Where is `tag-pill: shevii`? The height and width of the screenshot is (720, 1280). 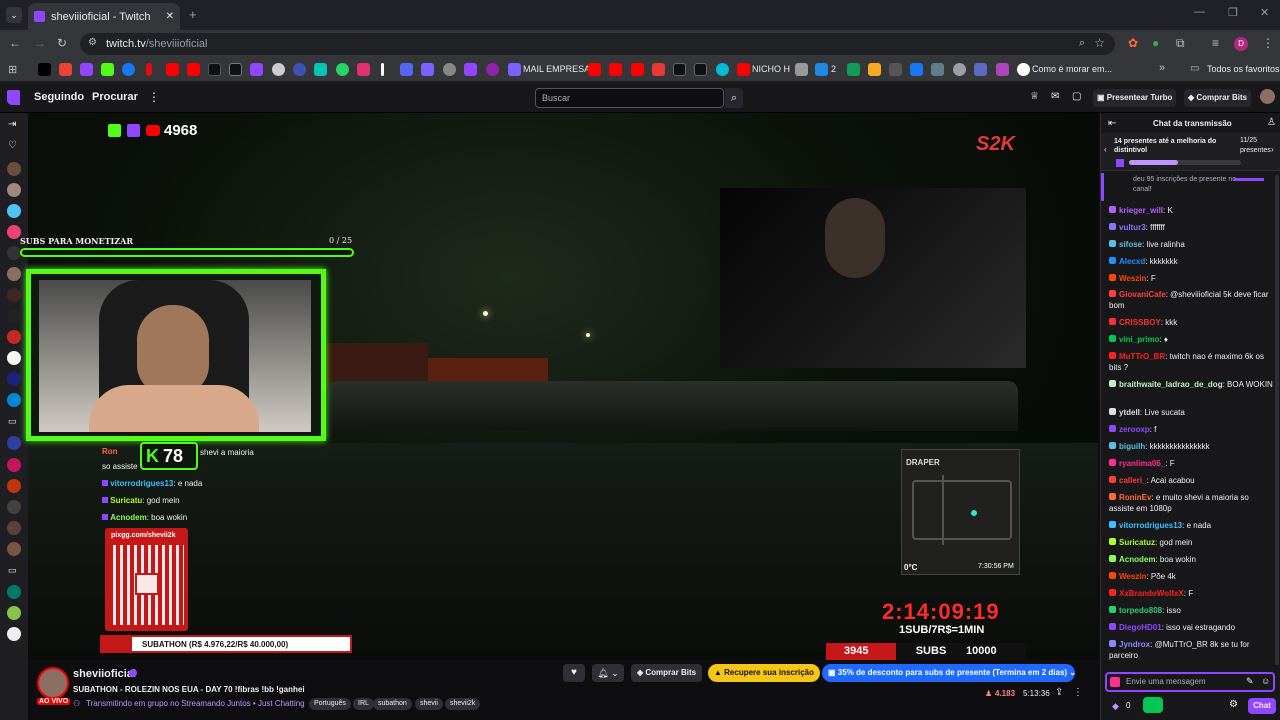
tag-pill: shevii is located at coordinates (429, 704).